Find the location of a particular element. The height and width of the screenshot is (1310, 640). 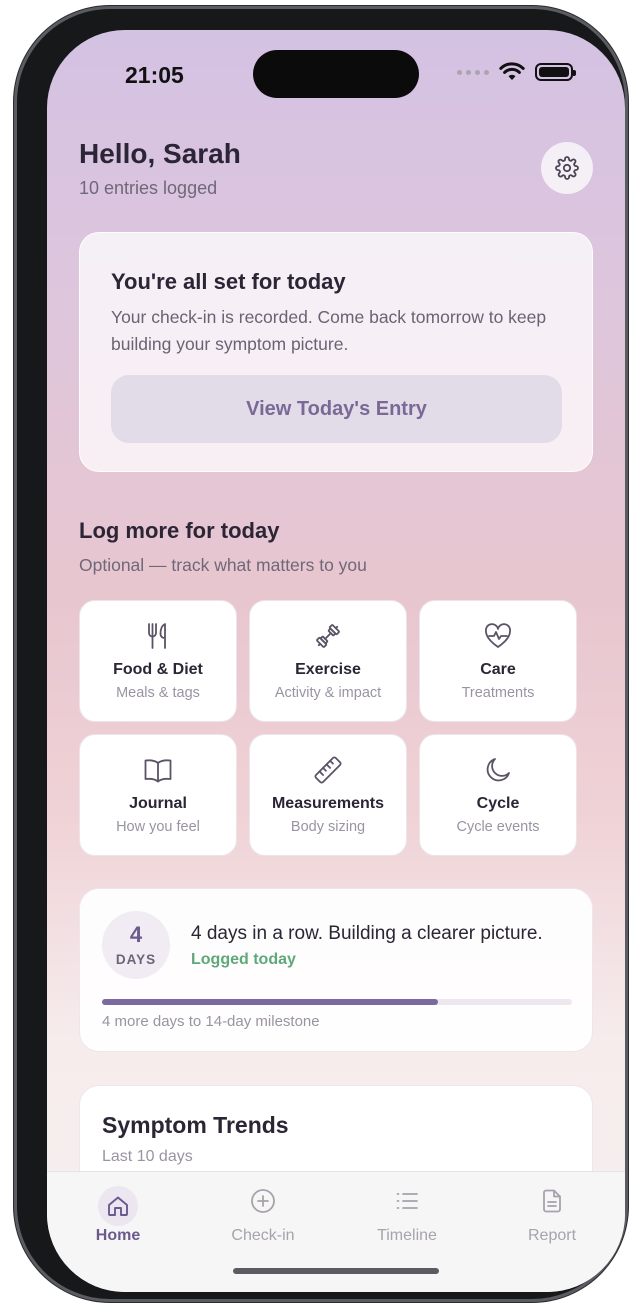

tile-sublabel: Body sizing is located at coordinates (328, 827).